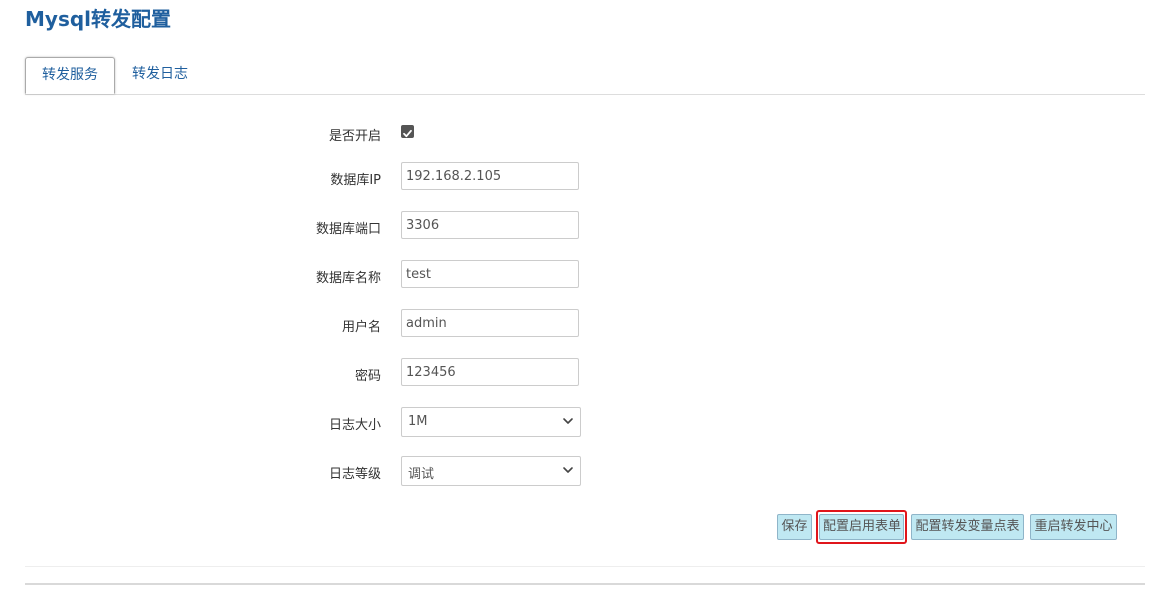  Describe the element at coordinates (355, 180) in the screenshot. I see `db-ip-label: 数据库IP` at that location.